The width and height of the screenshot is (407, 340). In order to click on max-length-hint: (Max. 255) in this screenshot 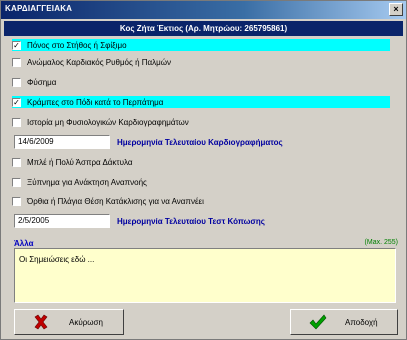, I will do `click(381, 242)`.